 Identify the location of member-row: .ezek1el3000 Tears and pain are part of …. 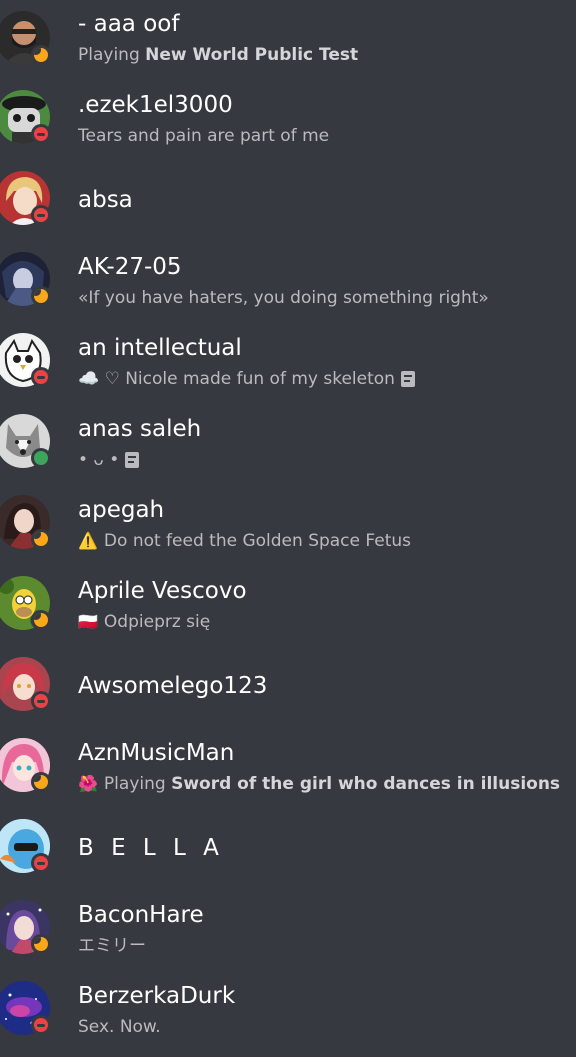
(288, 118).